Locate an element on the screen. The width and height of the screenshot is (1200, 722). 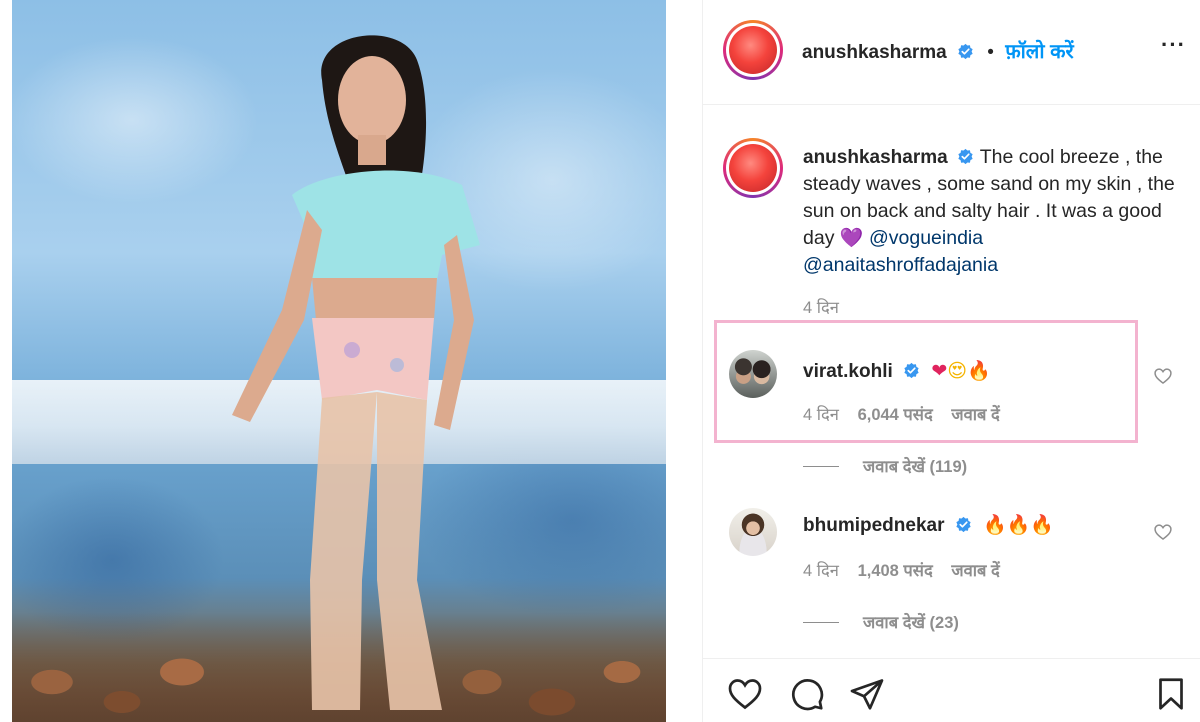
author-avatar is located at coordinates (753, 50).